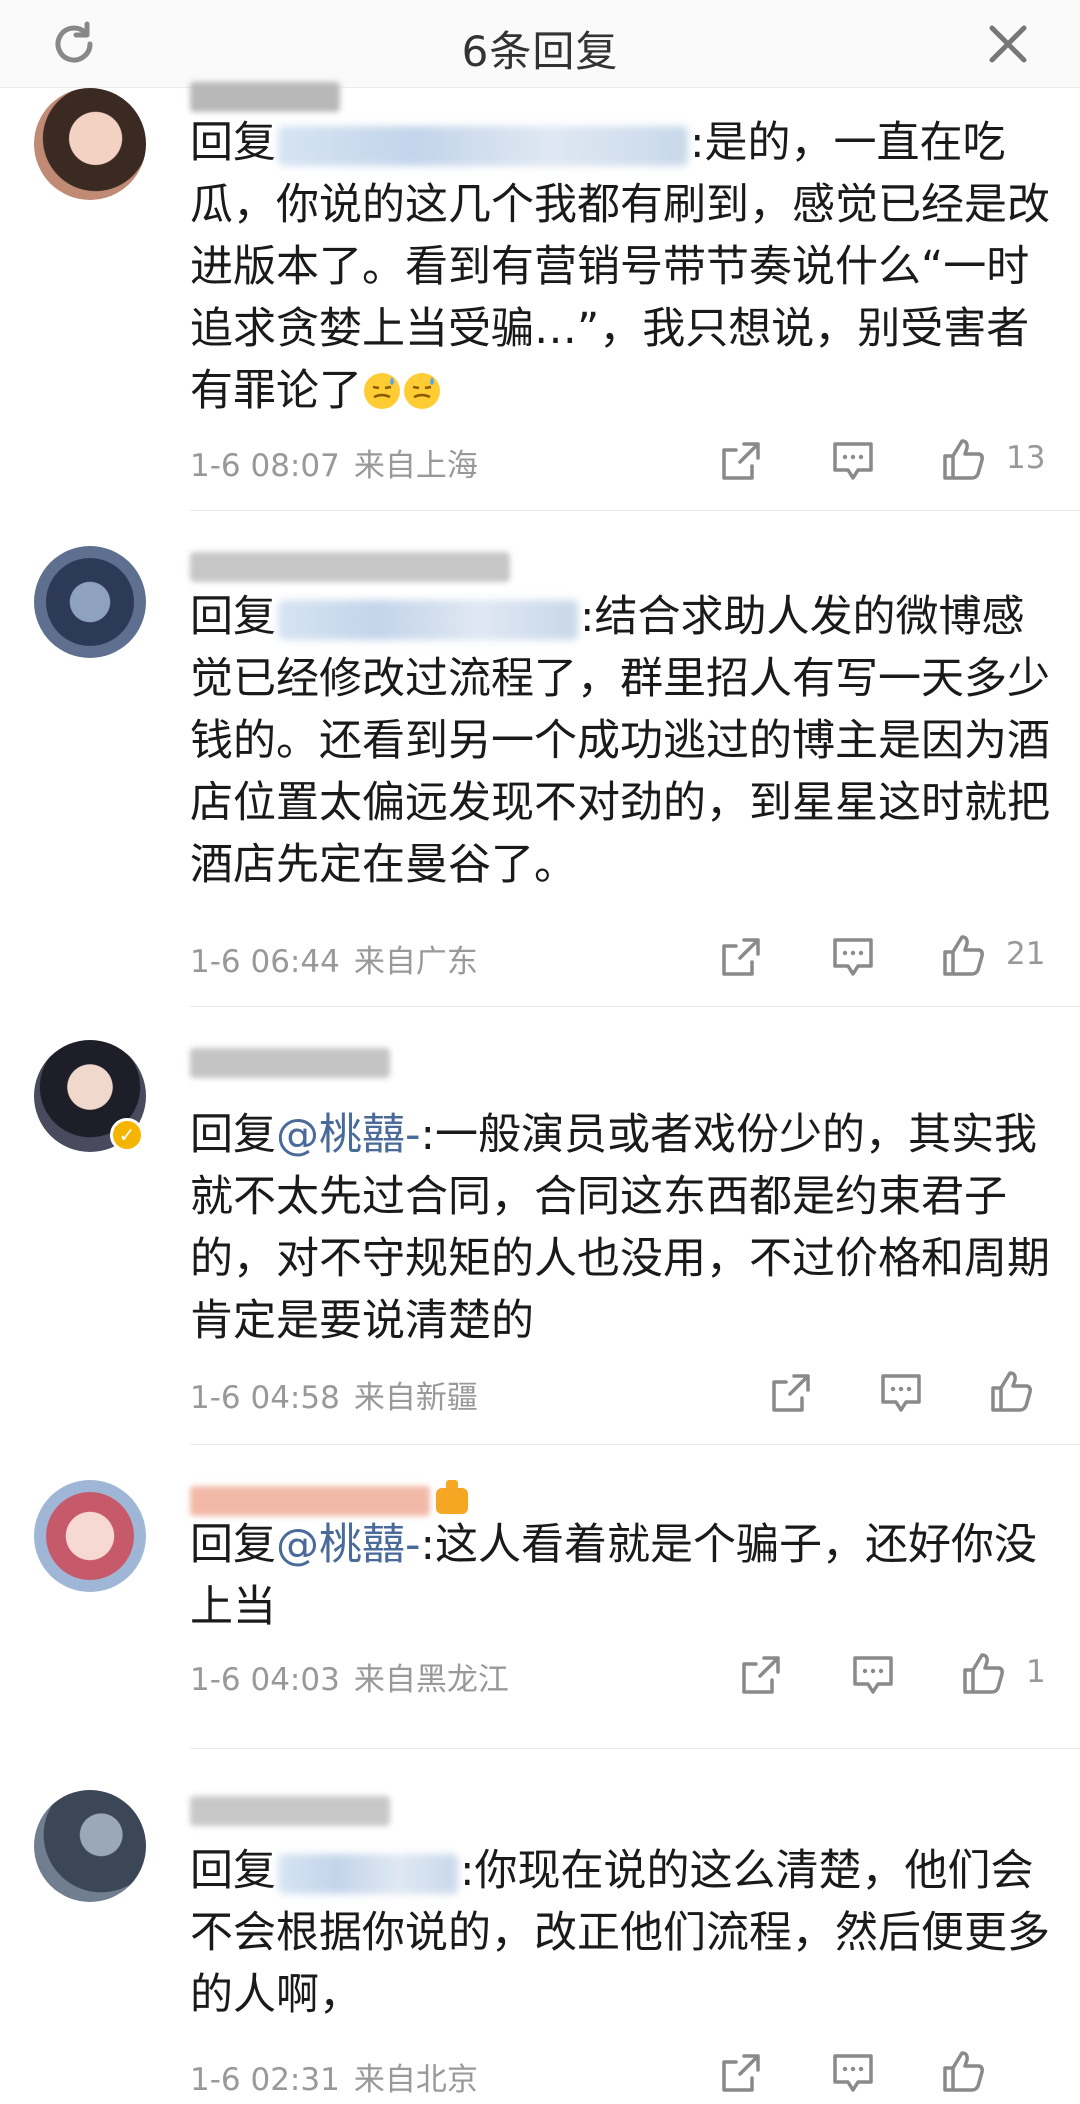 Image resolution: width=1080 pixels, height=2104 pixels. I want to click on comment-text: 回复@桃囍-:这人看着就是个骗子，还好你没上当, so click(614, 1576).